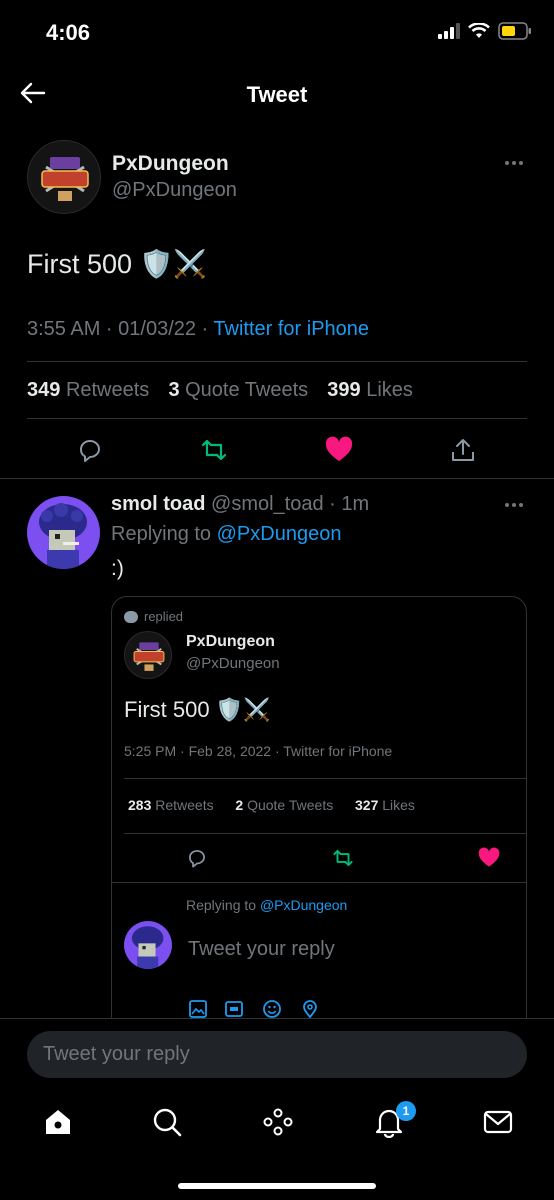  Describe the element at coordinates (68, 32) in the screenshot. I see `status-time: 4:06` at that location.